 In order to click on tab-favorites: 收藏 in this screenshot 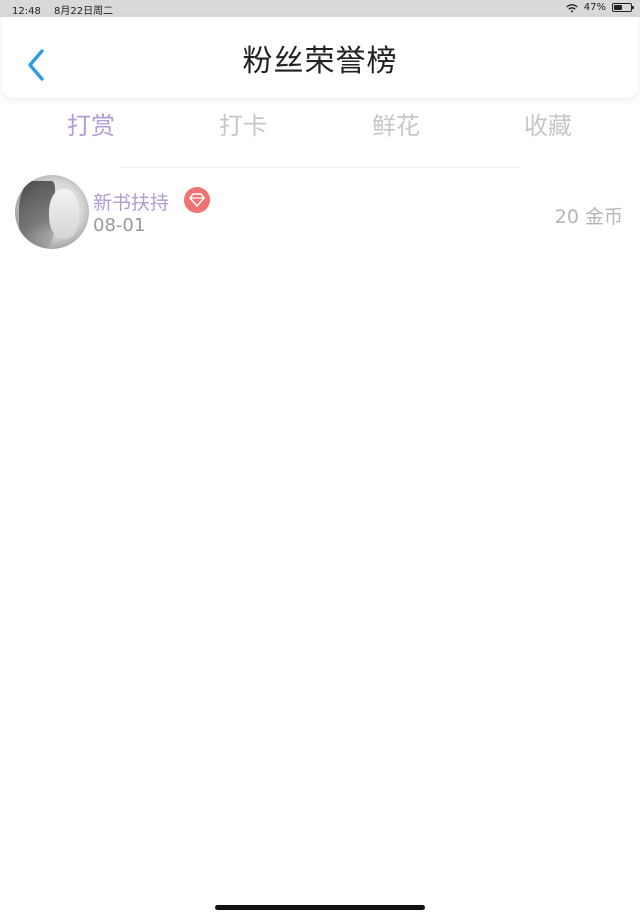, I will do `click(548, 123)`.